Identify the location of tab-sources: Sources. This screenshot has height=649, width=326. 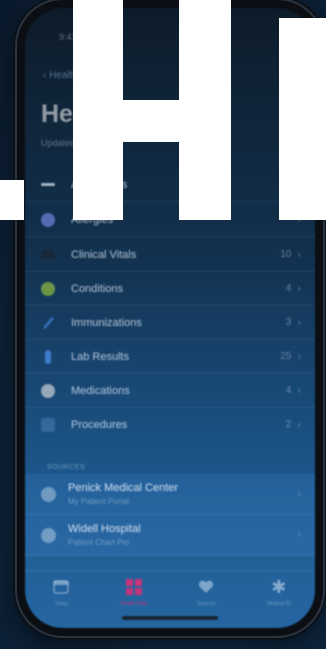
(206, 589).